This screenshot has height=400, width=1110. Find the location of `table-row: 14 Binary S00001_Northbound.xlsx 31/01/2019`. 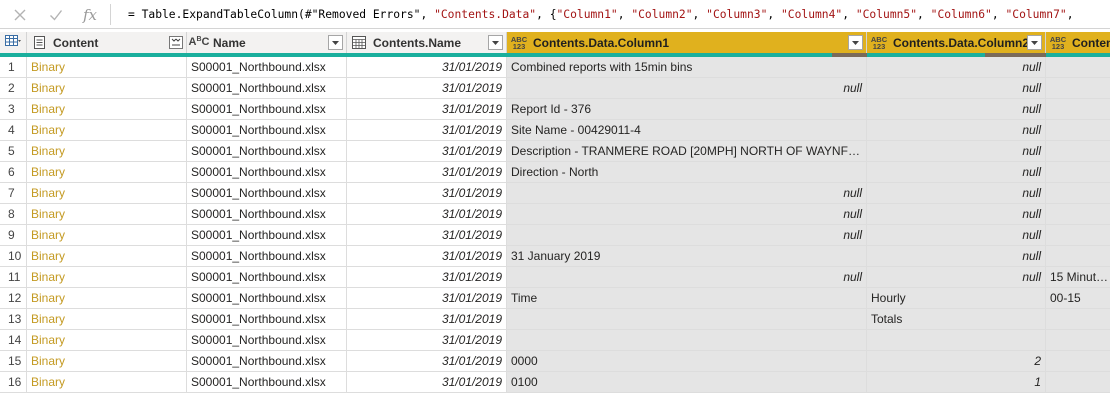

table-row: 14 Binary S00001_Northbound.xlsx 31/01/2019 is located at coordinates (555, 340).